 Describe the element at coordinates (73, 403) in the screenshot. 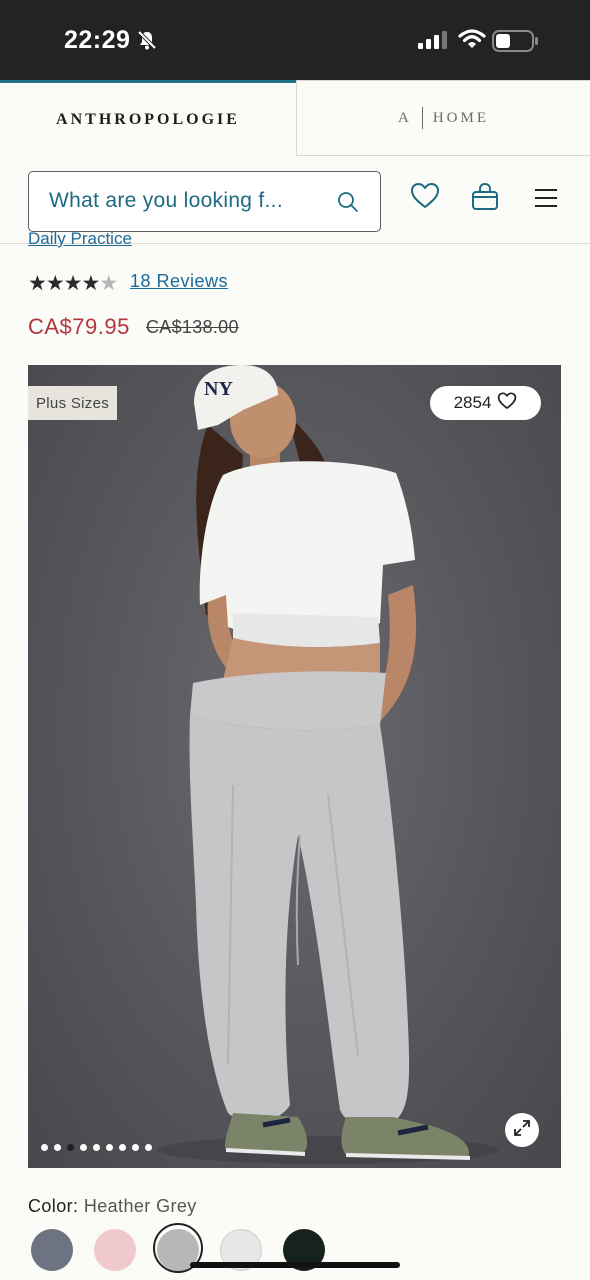

I see `plus-sizes-badge: Plus Sizes` at that location.